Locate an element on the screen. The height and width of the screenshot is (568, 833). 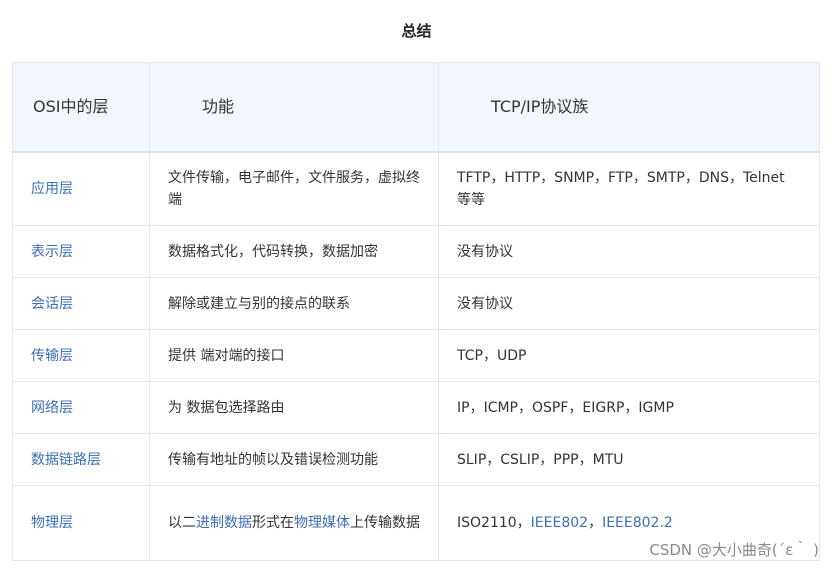
layer-function: 传输有地址的帧以及错误检测功能 is located at coordinates (294, 459).